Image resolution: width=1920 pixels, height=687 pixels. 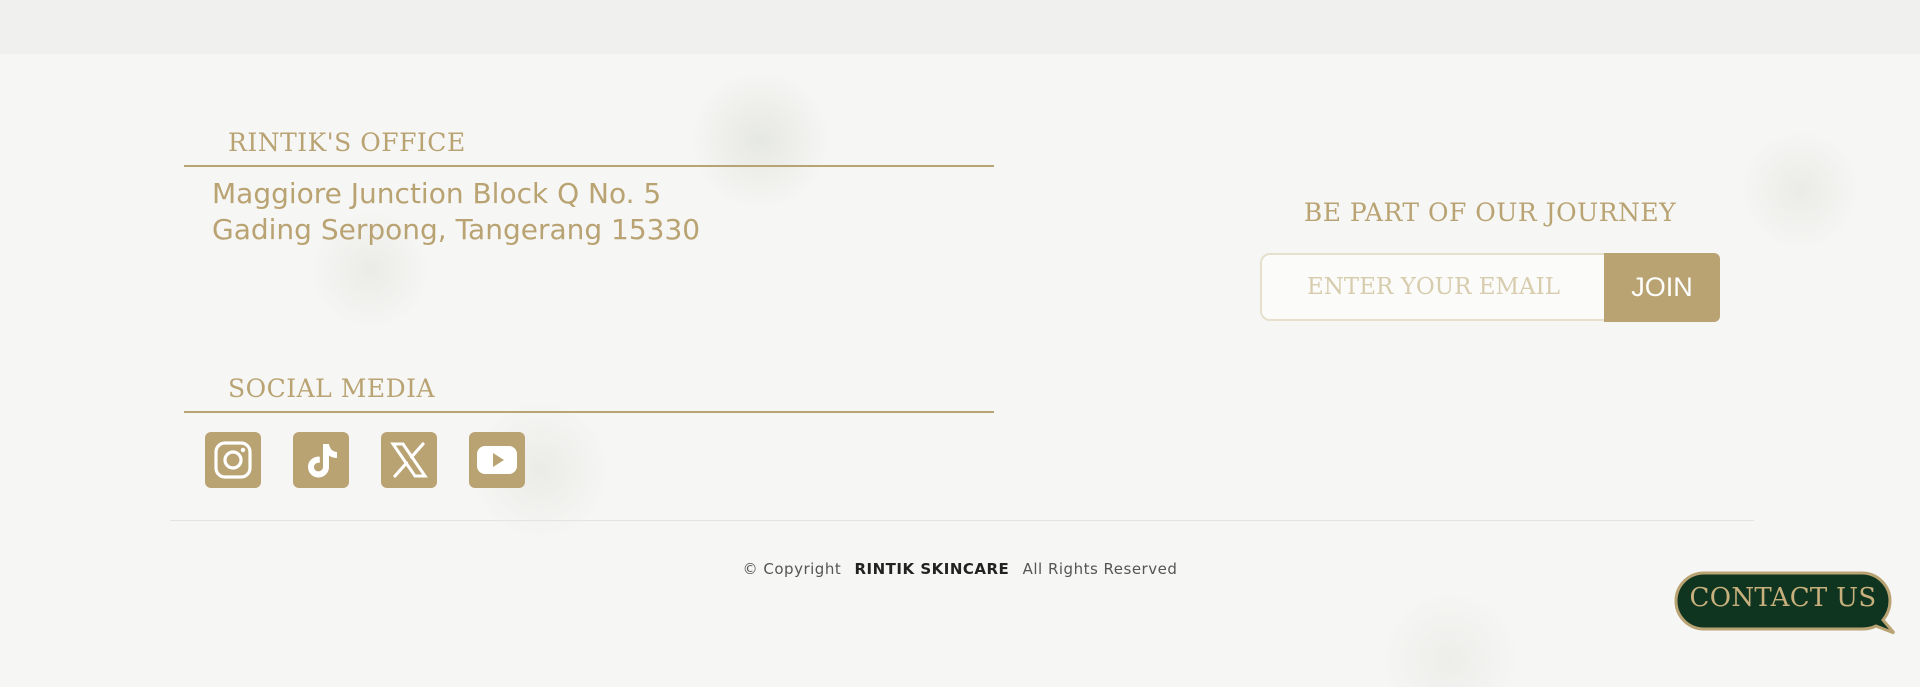 I want to click on footer-divider, so click(x=962, y=520).